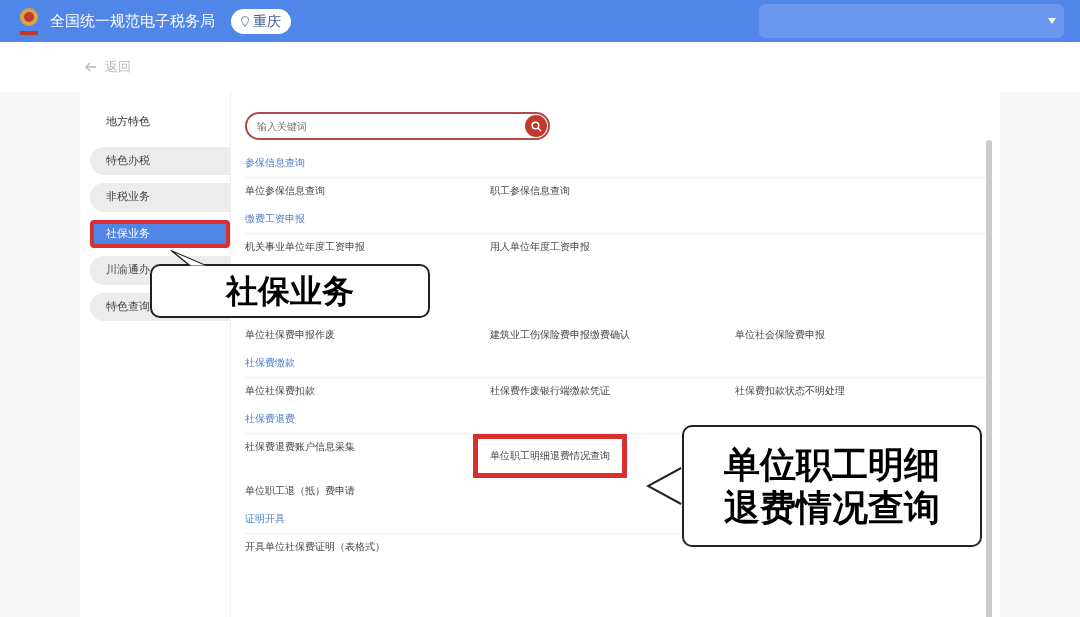 This screenshot has height=617, width=1080. What do you see at coordinates (550, 456) in the screenshot?
I see `service-link: 单位职工明细退费情况查询` at bounding box center [550, 456].